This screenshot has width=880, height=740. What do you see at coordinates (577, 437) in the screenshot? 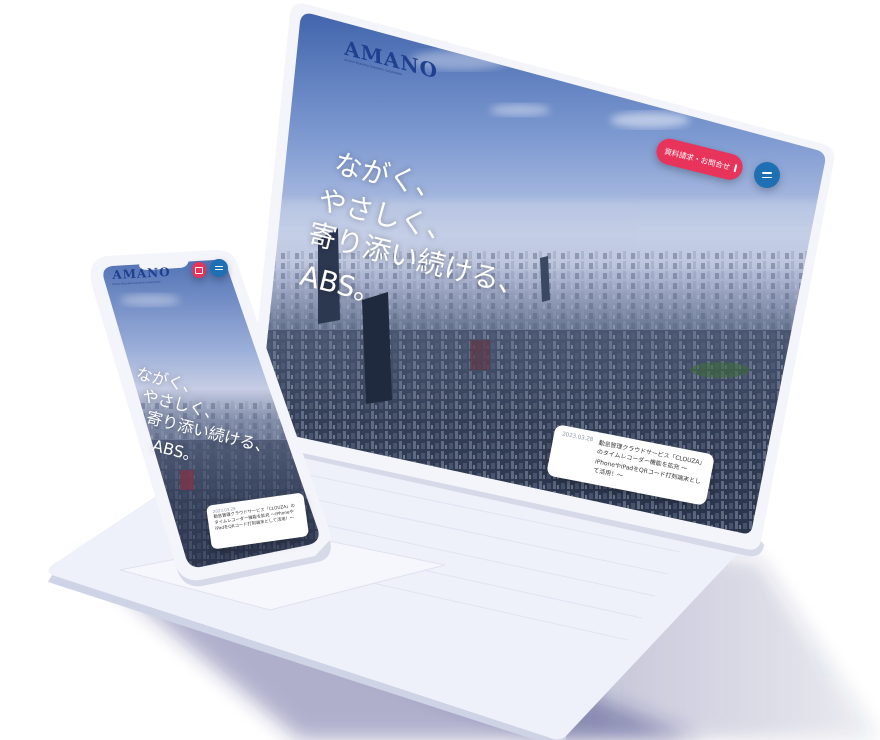
I see `desktop-news-date: 2023.03.28` at bounding box center [577, 437].